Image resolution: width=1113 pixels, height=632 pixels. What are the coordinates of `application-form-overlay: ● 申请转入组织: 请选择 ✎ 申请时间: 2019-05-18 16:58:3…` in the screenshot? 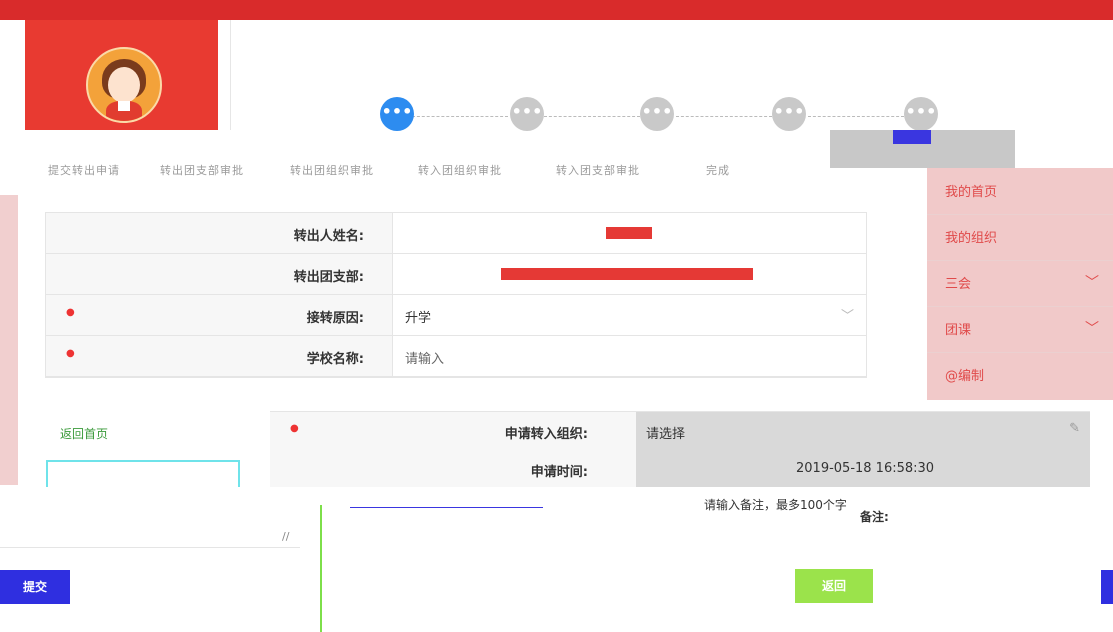 It's located at (680, 450).